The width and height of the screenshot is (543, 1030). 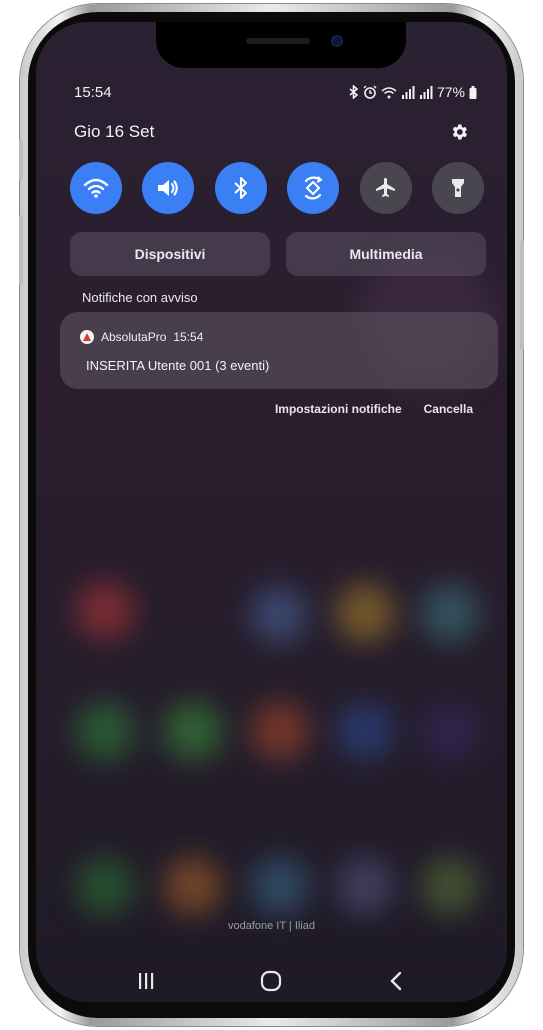 I want to click on wifi-toggle, so click(x=96, y=188).